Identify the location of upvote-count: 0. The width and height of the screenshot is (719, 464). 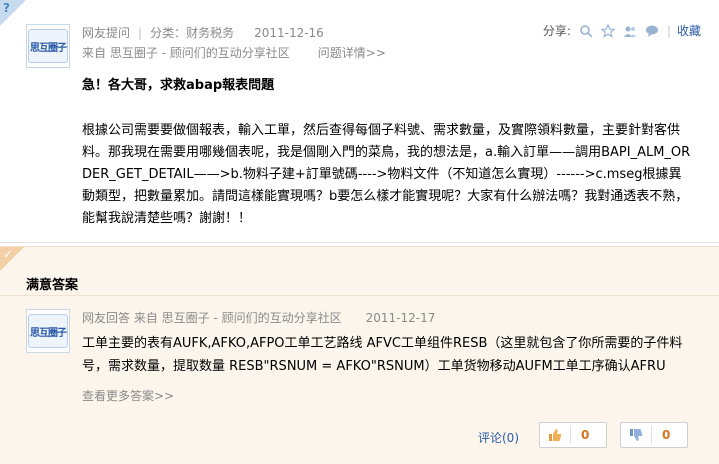
(585, 435).